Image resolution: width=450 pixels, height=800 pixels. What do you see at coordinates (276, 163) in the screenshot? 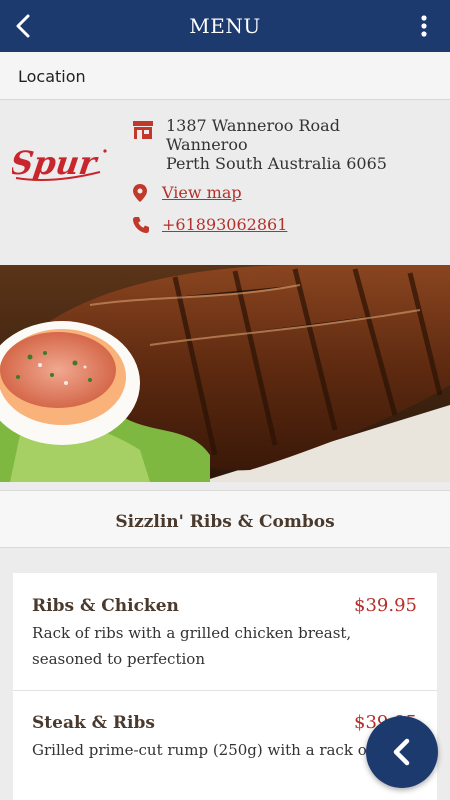
I see `address-line: Perth South Australia 6065` at bounding box center [276, 163].